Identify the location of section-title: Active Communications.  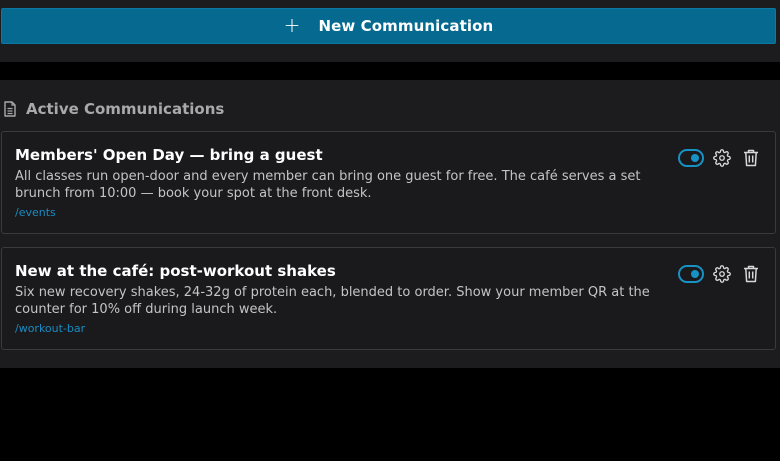
(125, 109).